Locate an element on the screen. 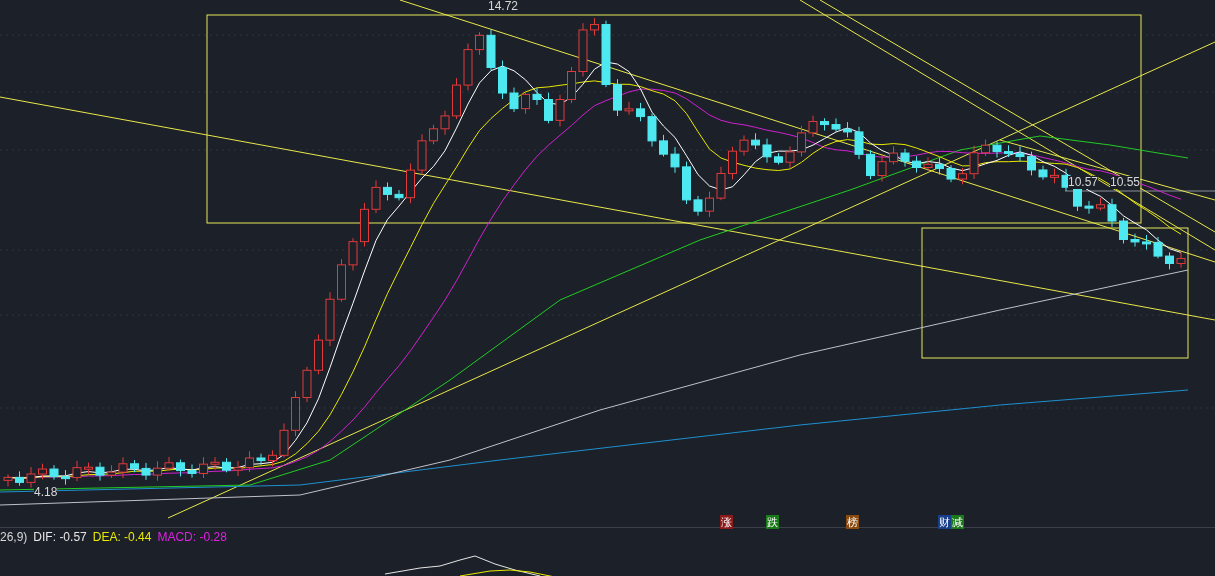 The image size is (1215, 576). indicator-value: DEA: -0.44 is located at coordinates (122, 537).